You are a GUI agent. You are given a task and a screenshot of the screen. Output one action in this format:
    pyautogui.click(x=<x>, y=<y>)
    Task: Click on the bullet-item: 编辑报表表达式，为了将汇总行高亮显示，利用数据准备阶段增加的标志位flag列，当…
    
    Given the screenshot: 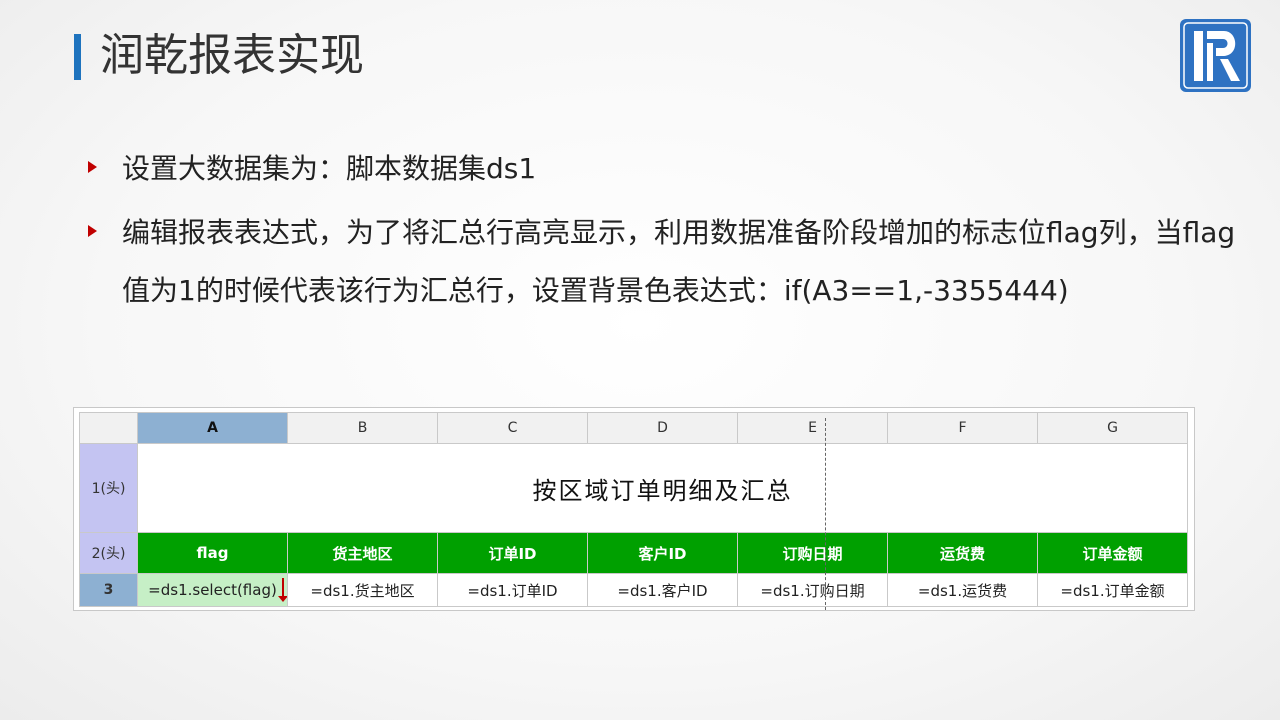 What is the action you would take?
    pyautogui.click(x=673, y=262)
    